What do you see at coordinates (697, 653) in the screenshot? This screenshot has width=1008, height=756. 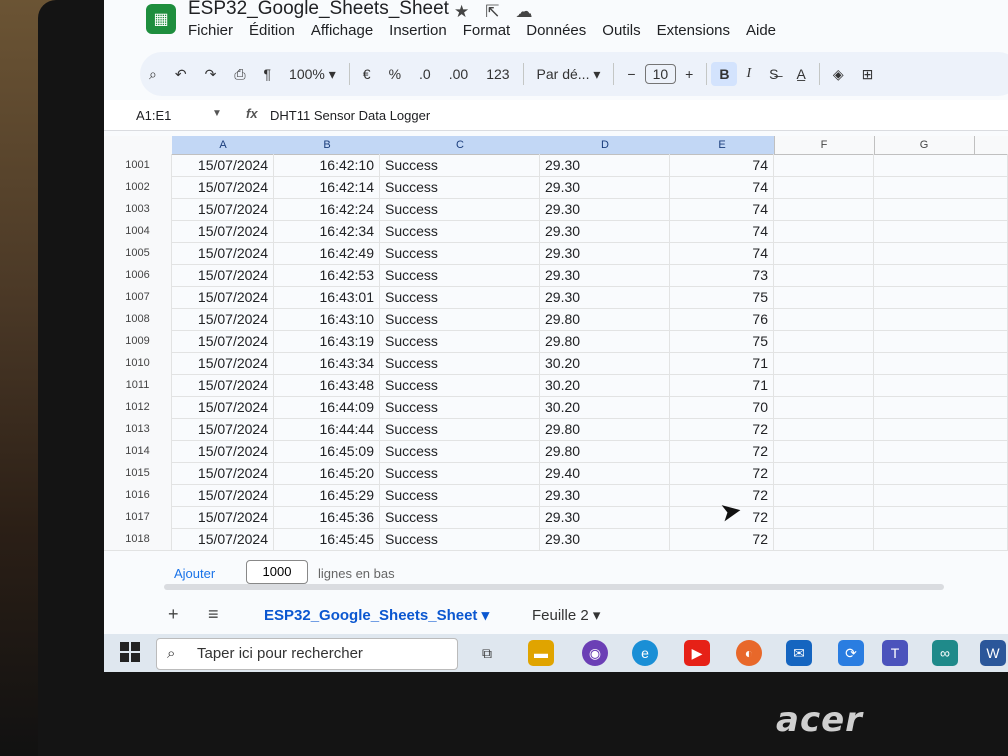 I see `youtube-icon: ▶` at bounding box center [697, 653].